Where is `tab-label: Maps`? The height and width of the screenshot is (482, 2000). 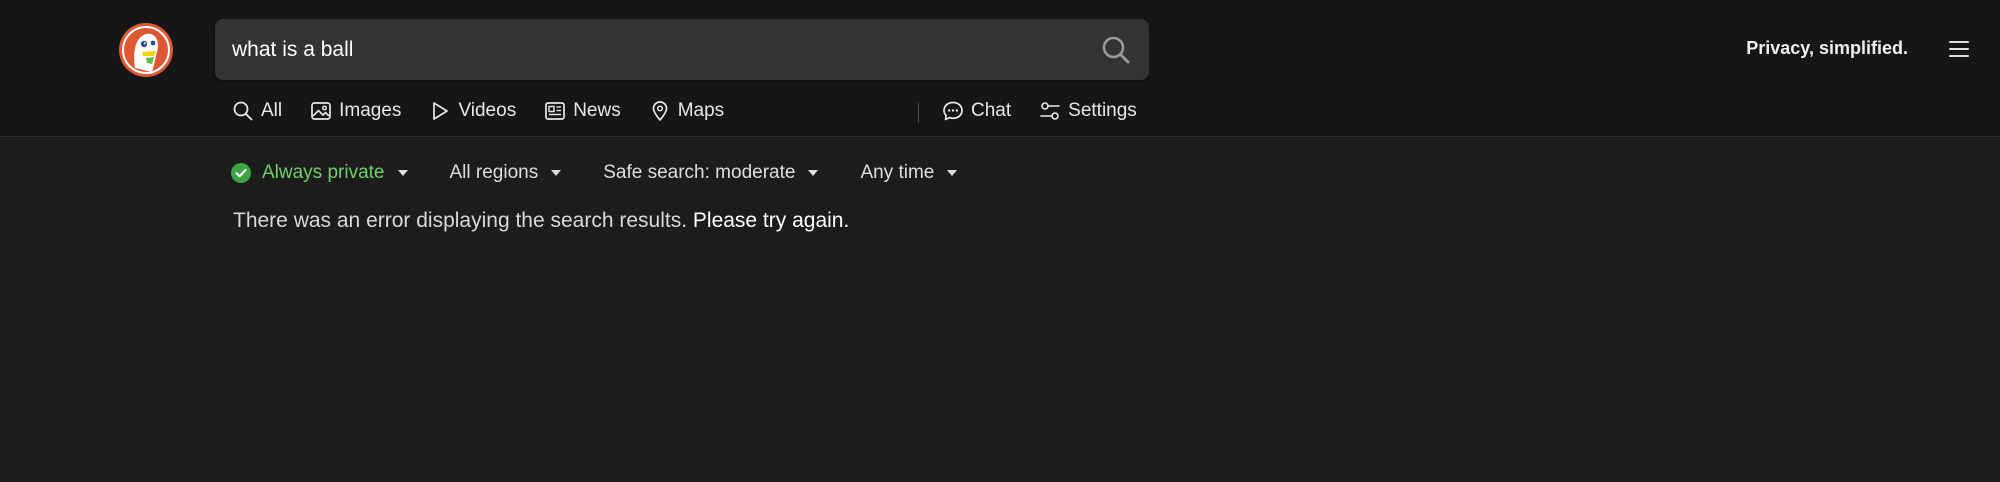 tab-label: Maps is located at coordinates (701, 110).